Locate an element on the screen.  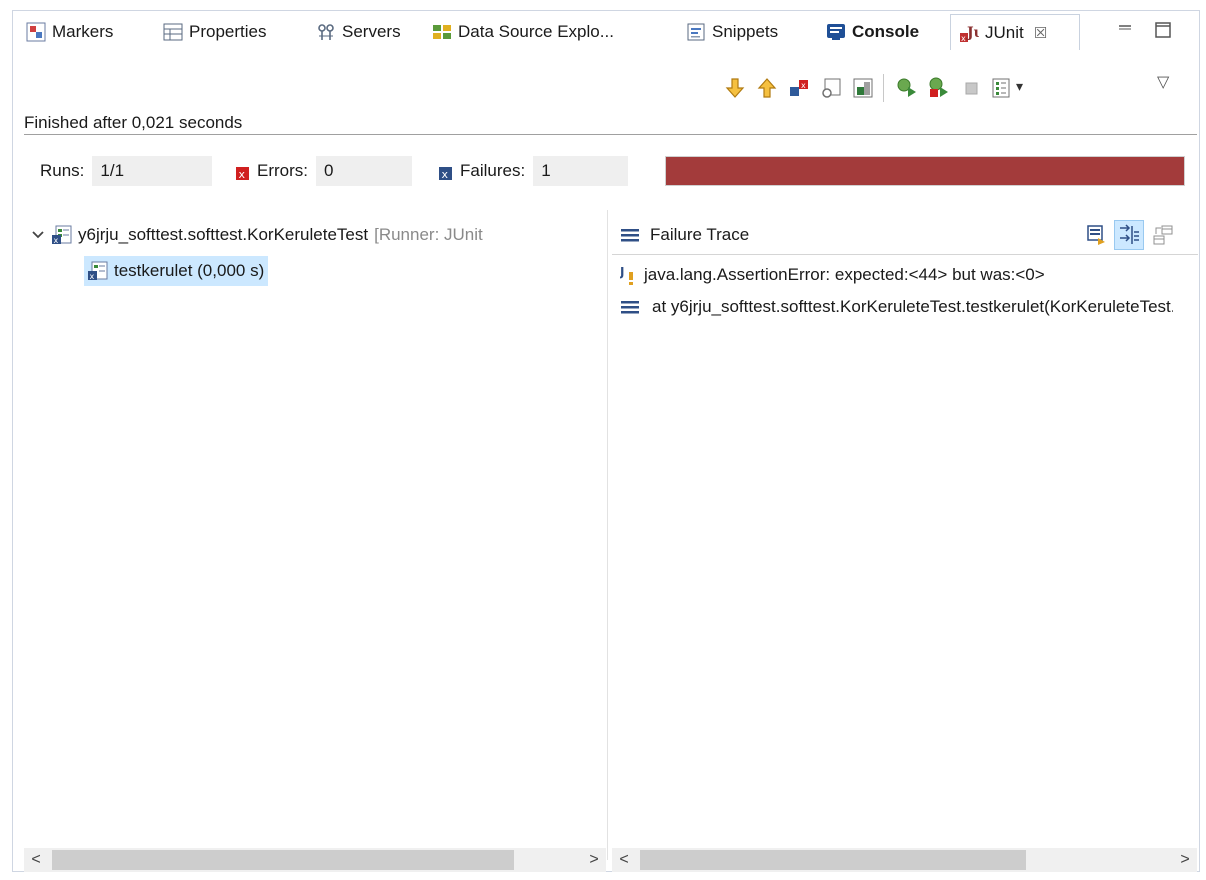
snippets-icon is located at coordinates (696, 32).